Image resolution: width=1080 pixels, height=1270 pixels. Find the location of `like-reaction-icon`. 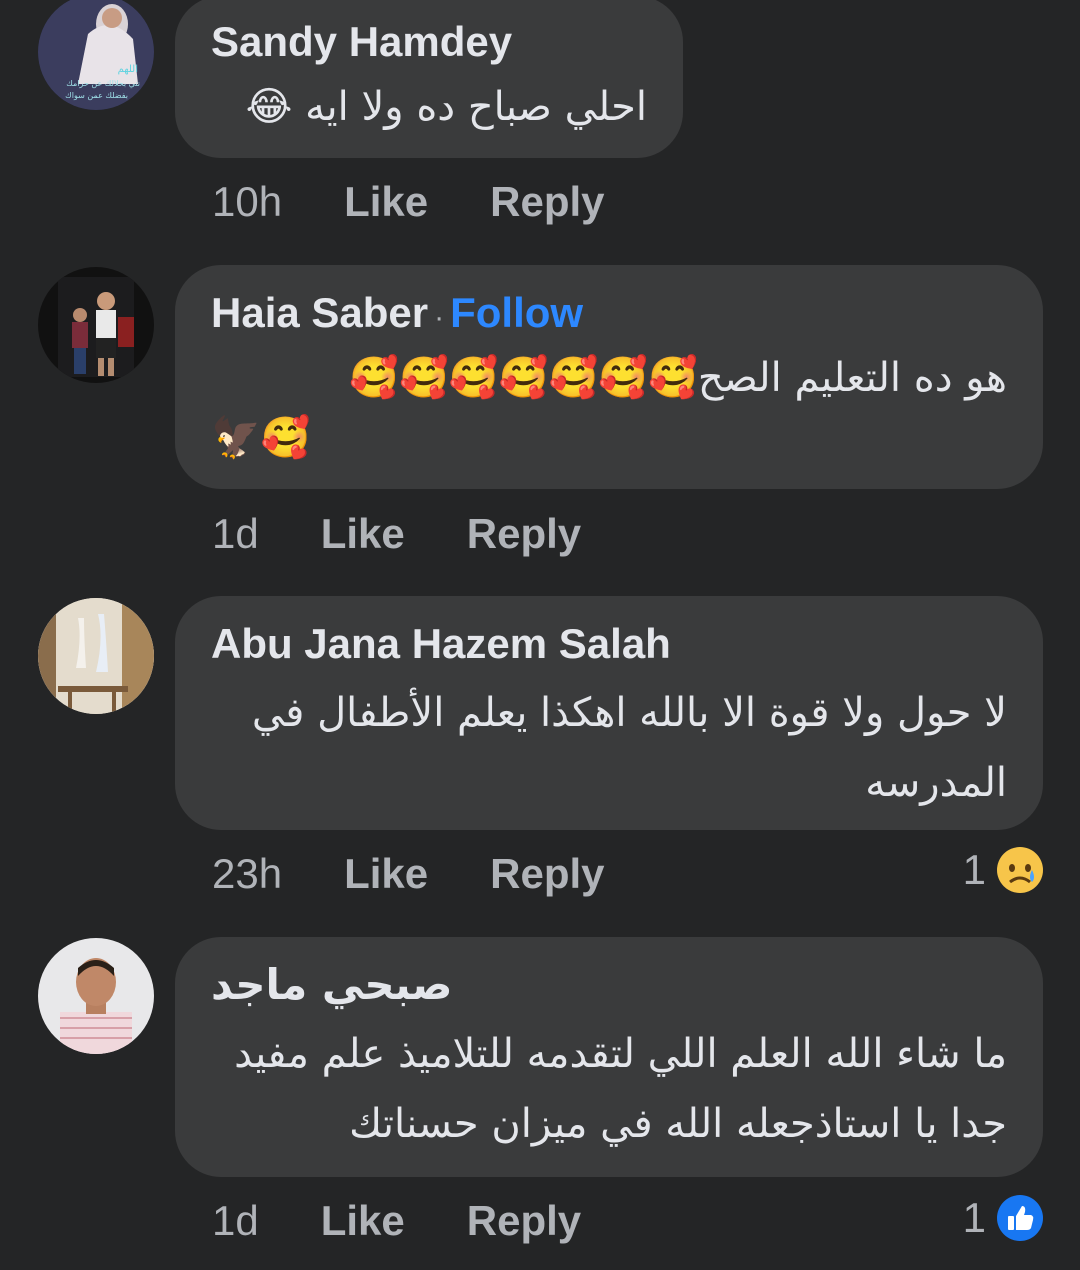

like-reaction-icon is located at coordinates (1020, 1218).